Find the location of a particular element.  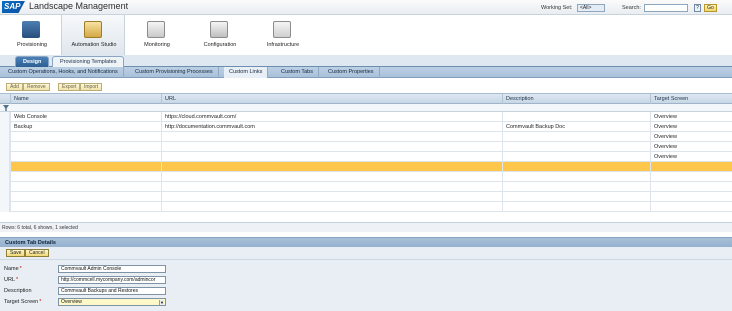

tab-custom-provisioning: Custom Provisioning Processes is located at coordinates (174, 72).